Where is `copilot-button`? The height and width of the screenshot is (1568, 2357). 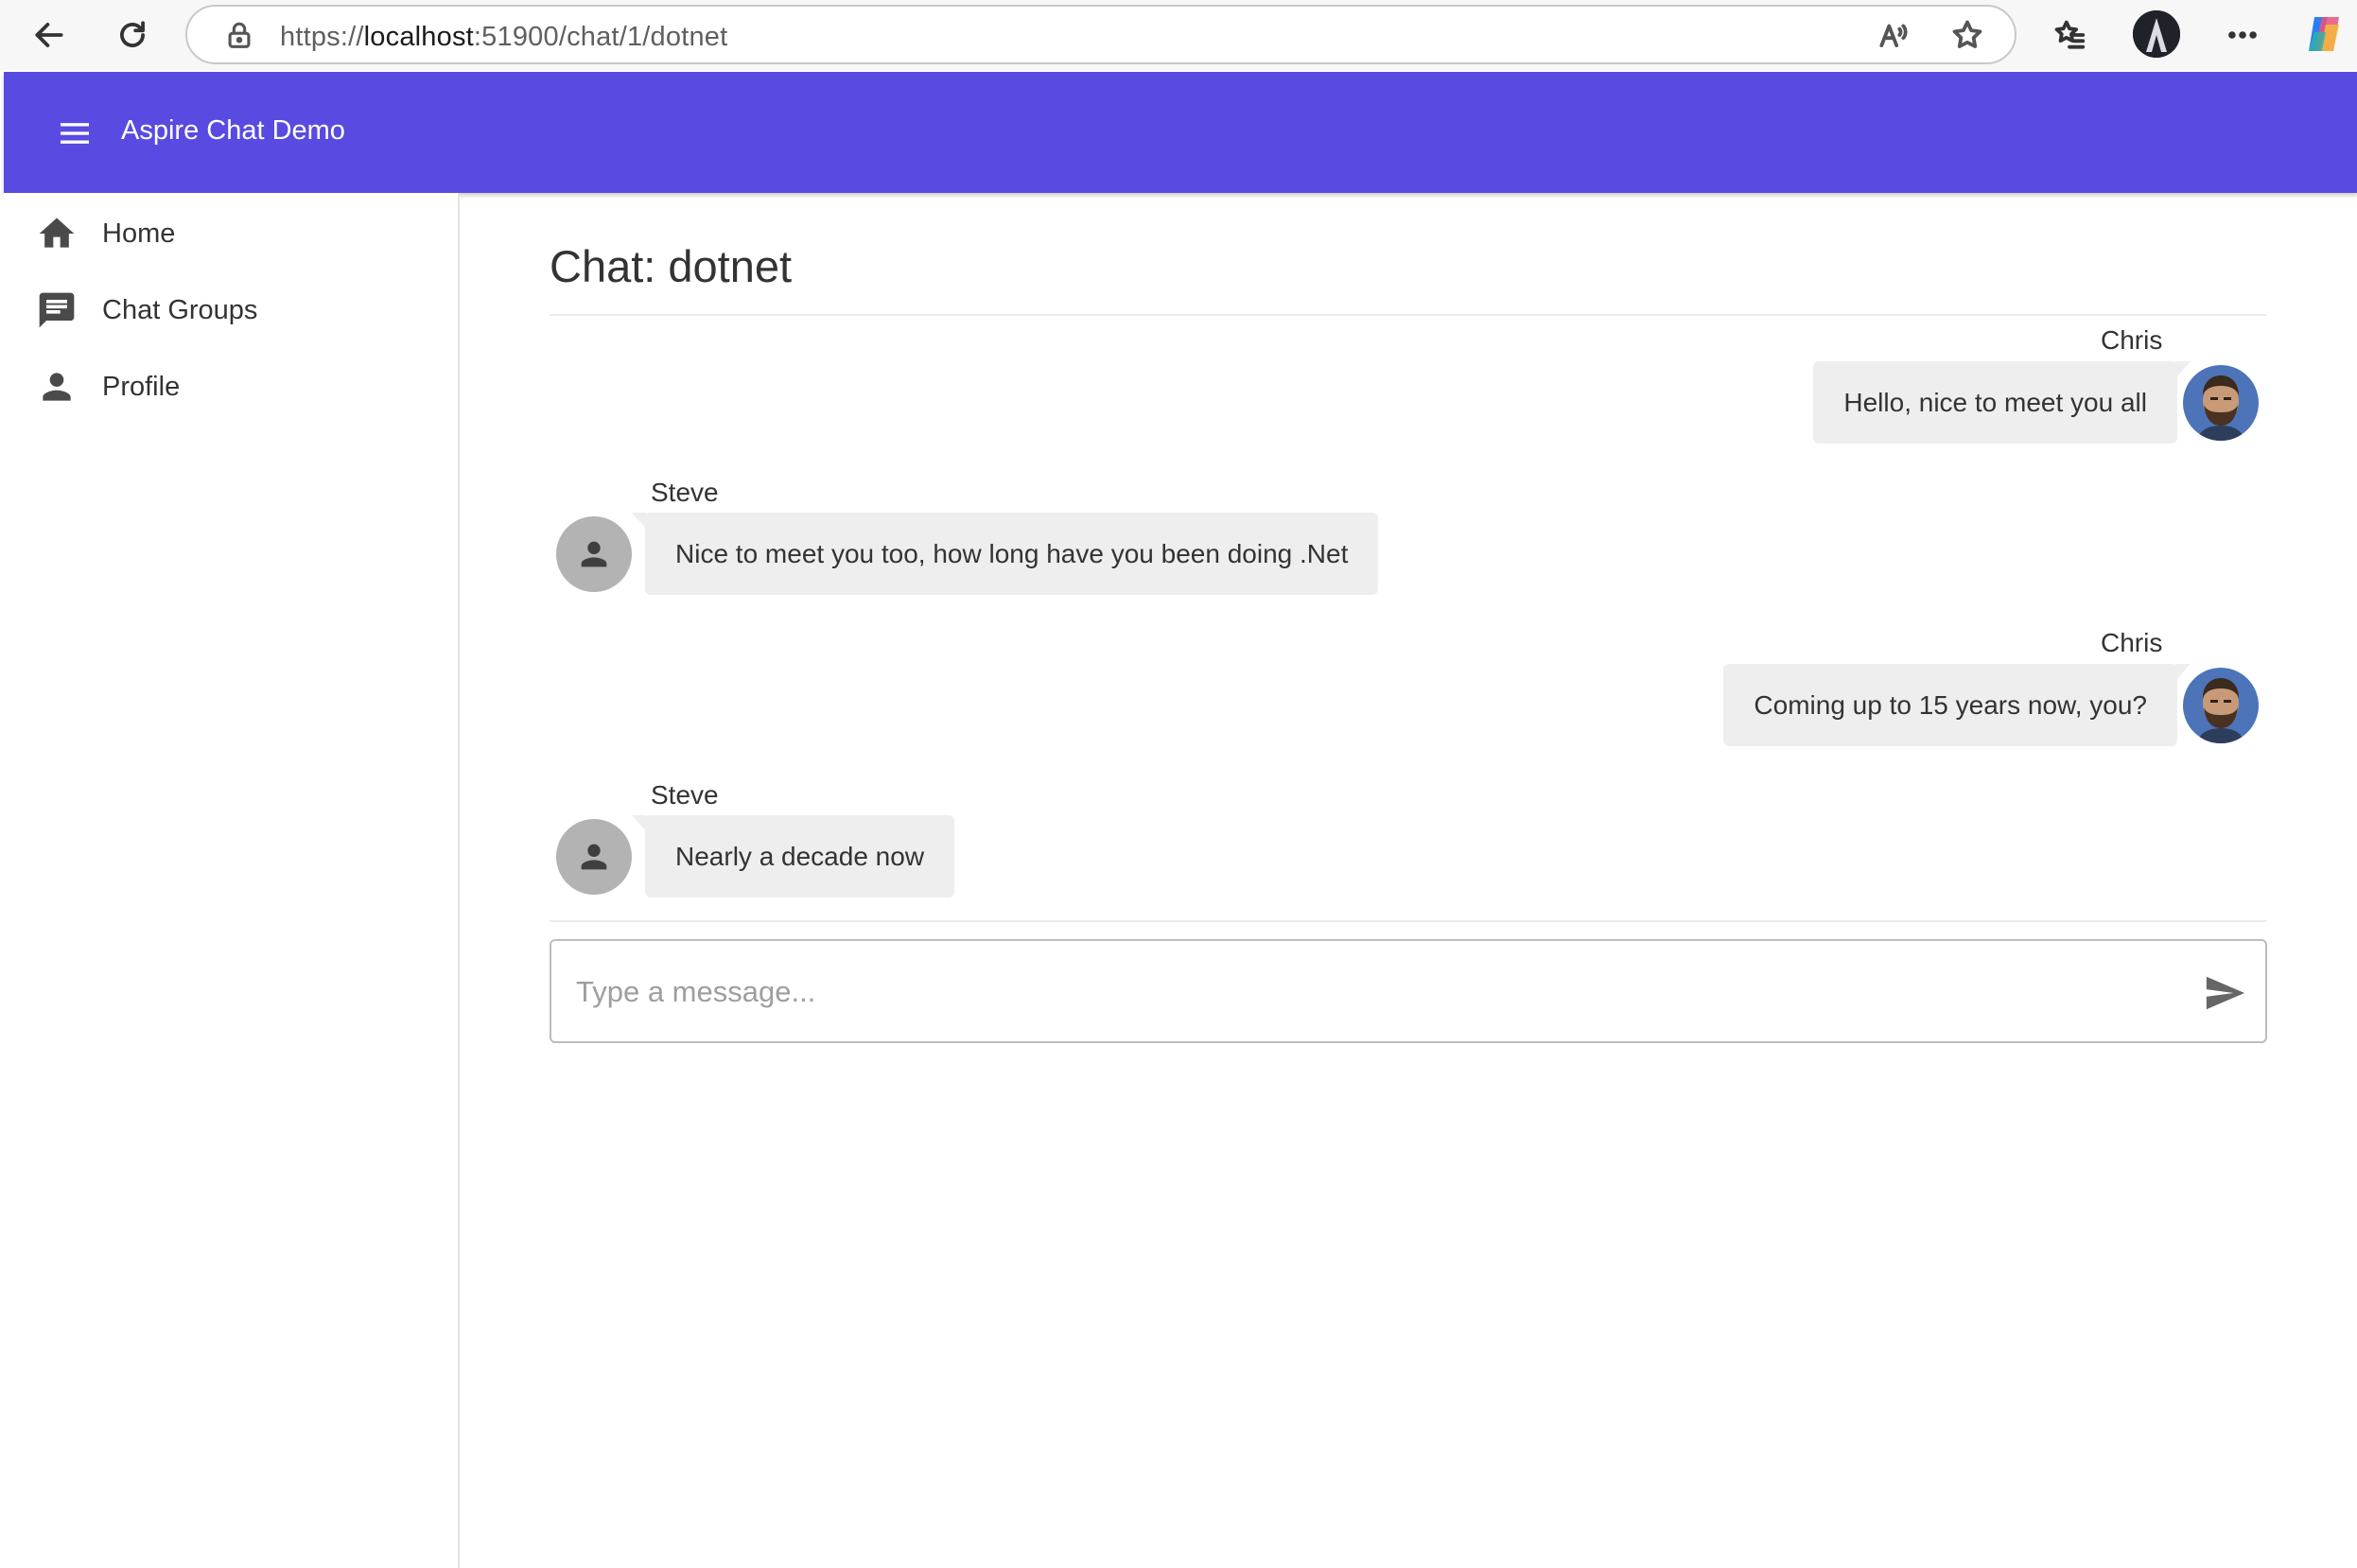
copilot-button is located at coordinates (2324, 34).